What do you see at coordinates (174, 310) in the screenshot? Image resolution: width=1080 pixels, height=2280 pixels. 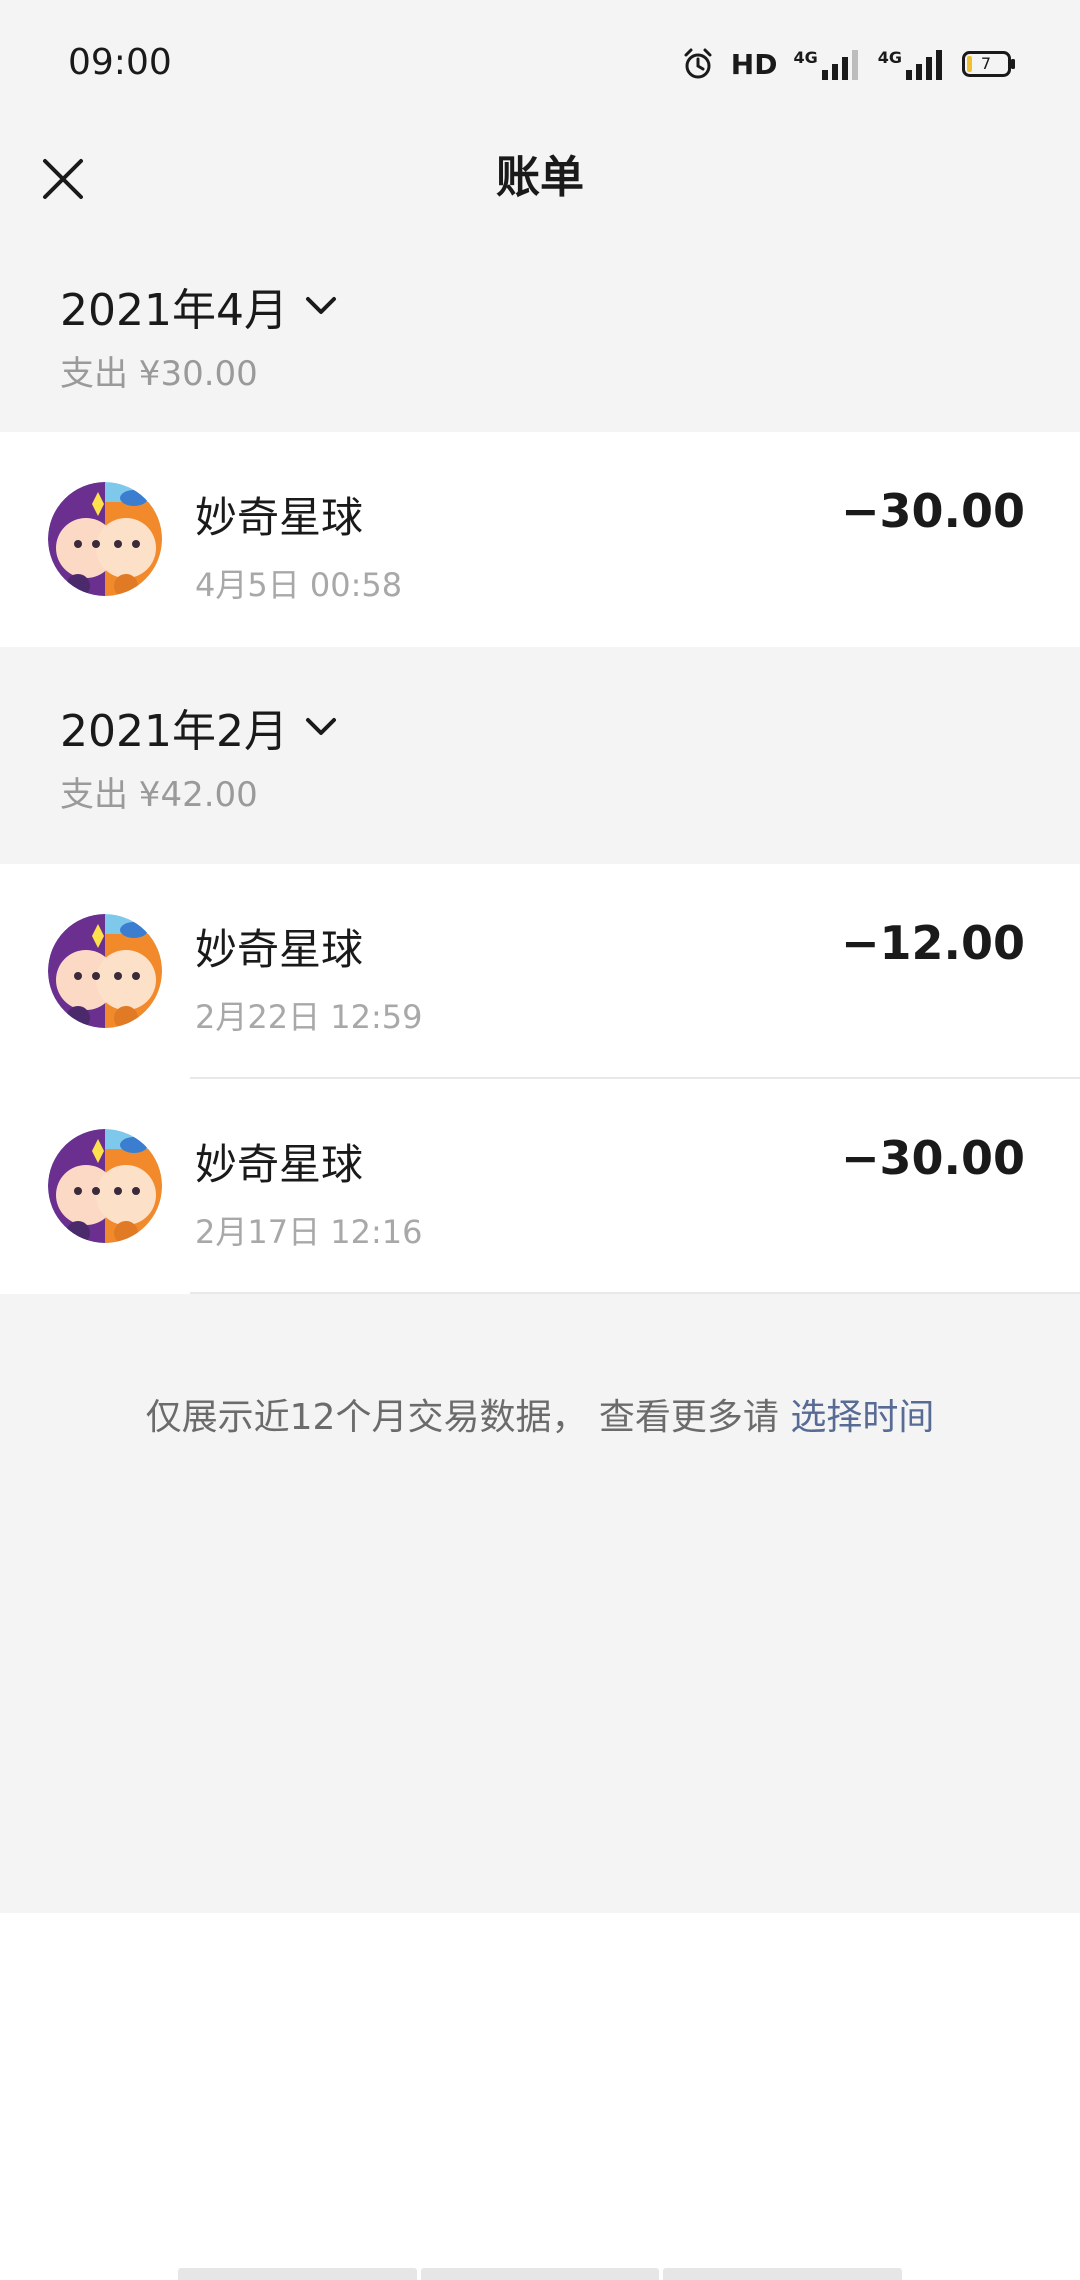 I see `month-title: 2021年4月` at bounding box center [174, 310].